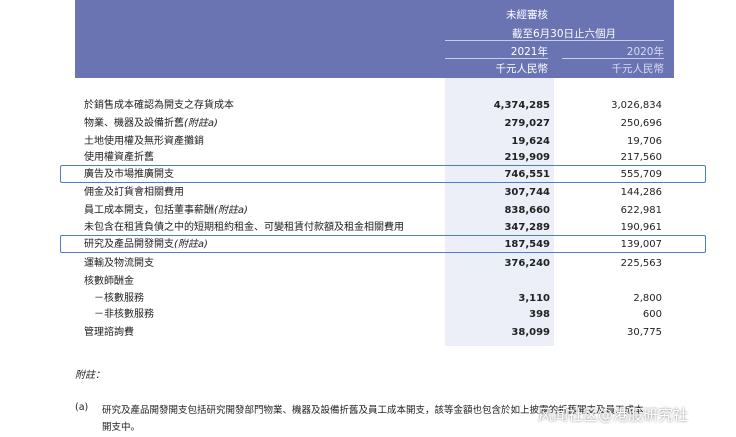  I want to click on table-row: 管理諮詢費 38,099 30,775, so click(374, 332).